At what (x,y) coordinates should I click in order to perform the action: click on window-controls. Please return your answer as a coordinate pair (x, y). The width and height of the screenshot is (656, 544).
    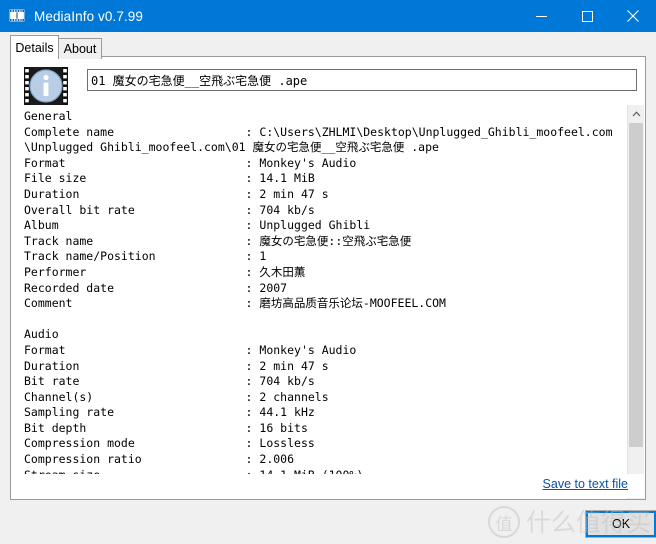
    Looking at the image, I should click on (587, 16).